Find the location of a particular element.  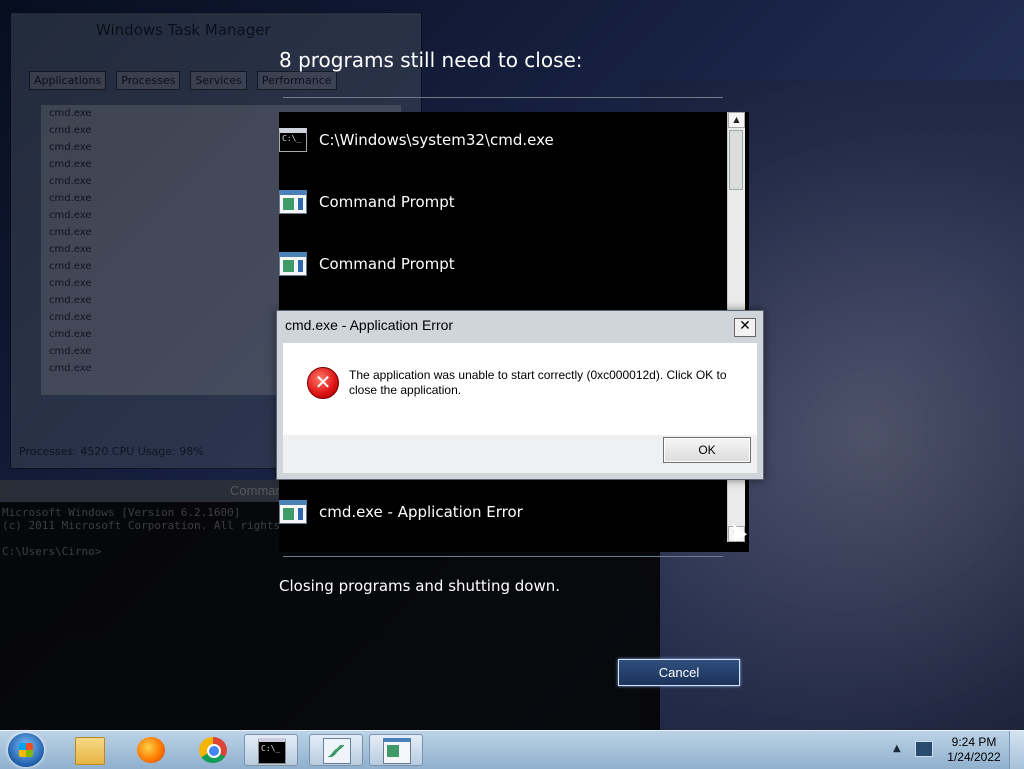

cancel-button: Cancel is located at coordinates (679, 672).